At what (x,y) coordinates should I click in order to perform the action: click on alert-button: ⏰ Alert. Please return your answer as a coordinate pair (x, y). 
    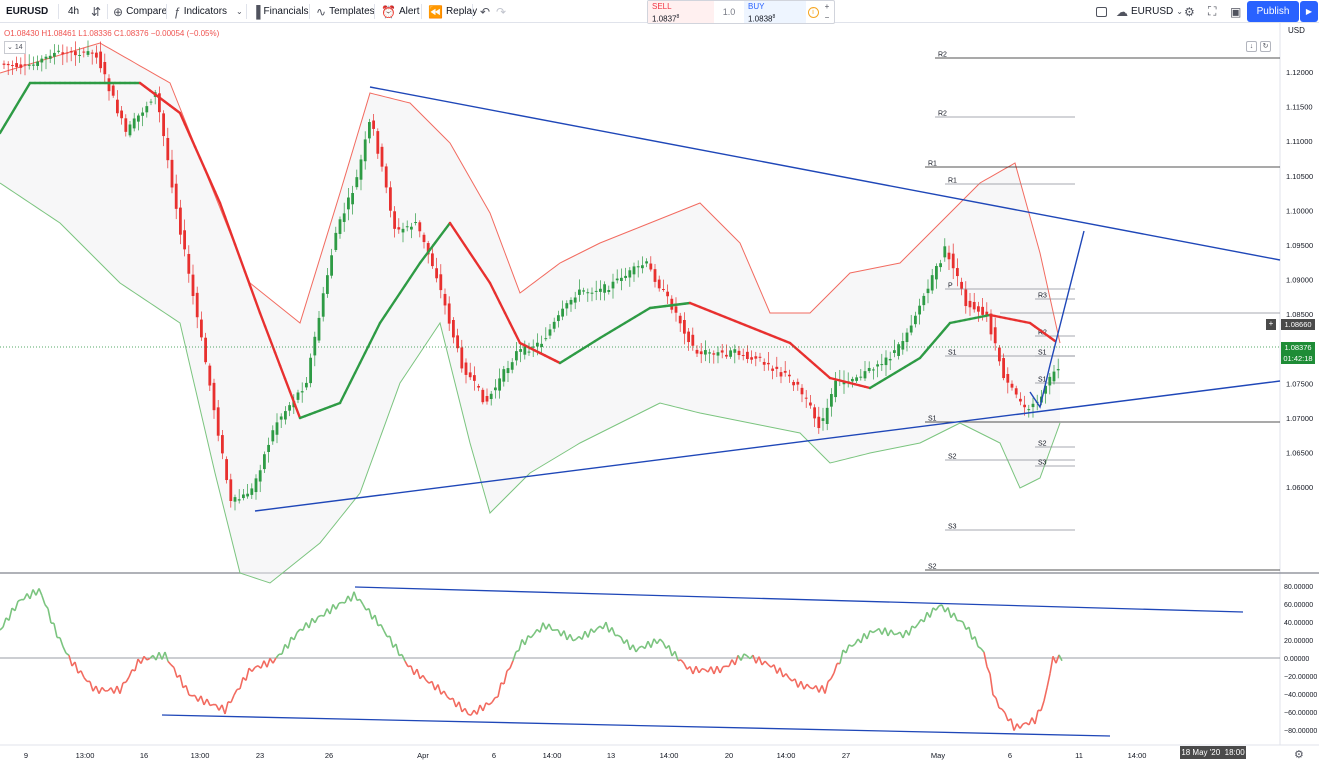
    Looking at the image, I should click on (400, 11).